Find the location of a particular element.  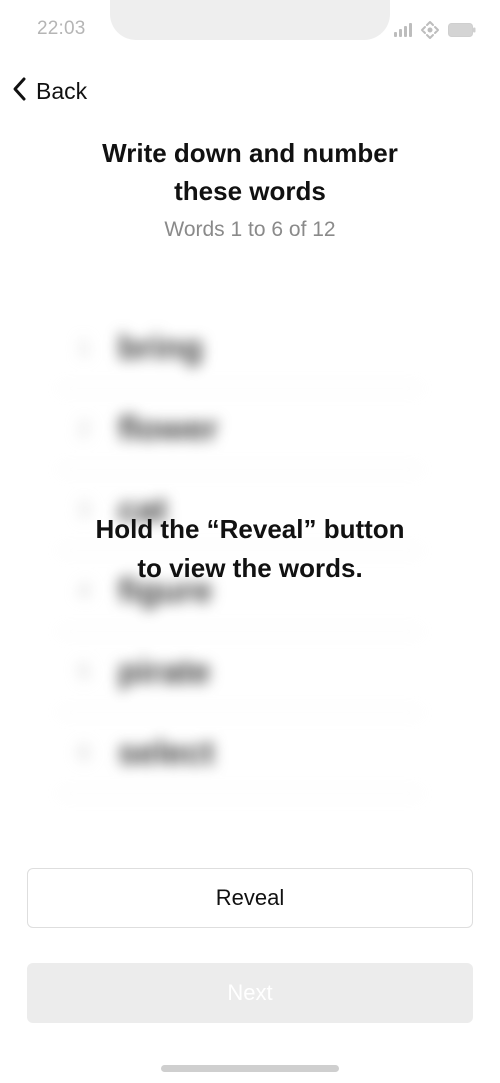

device-notch is located at coordinates (250, 20).